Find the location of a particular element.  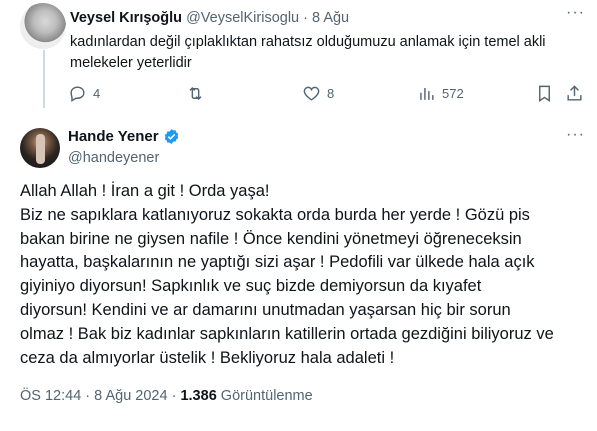

verified-badge-icon is located at coordinates (171, 136).